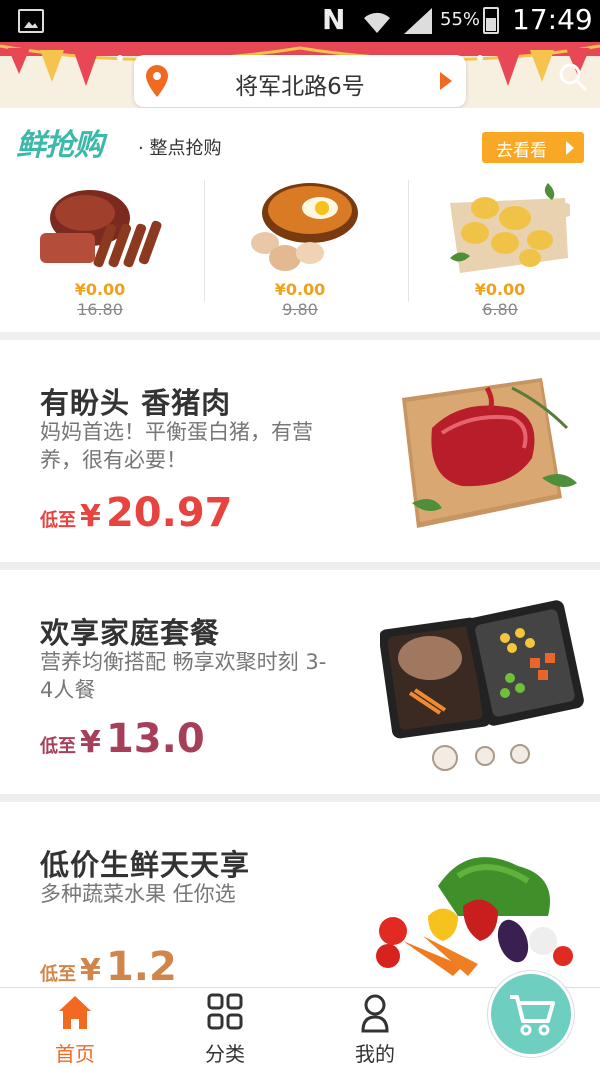  Describe the element at coordinates (418, 21) in the screenshot. I see `signal-icon` at that location.